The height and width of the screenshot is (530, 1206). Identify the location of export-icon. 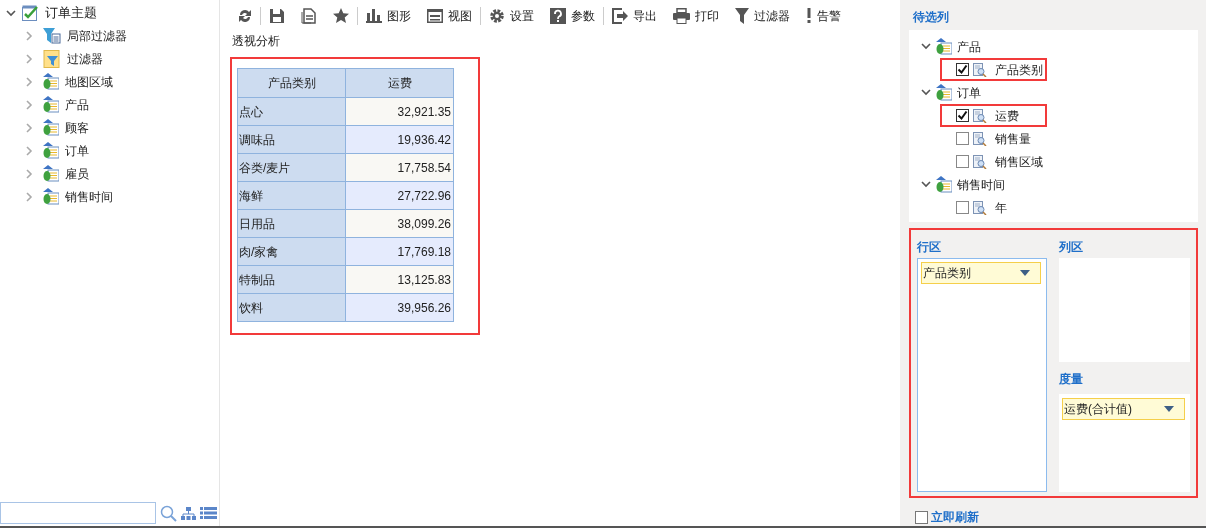
(620, 16).